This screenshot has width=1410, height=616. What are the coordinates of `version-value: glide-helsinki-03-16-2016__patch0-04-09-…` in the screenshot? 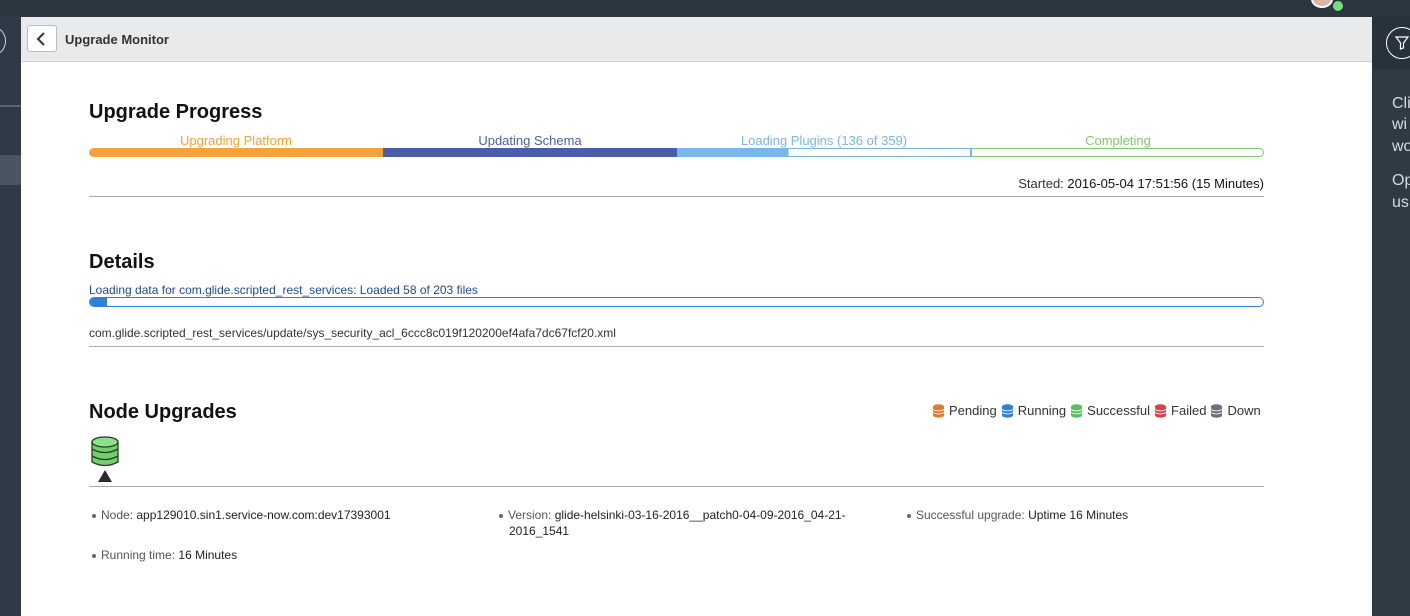 It's located at (700, 515).